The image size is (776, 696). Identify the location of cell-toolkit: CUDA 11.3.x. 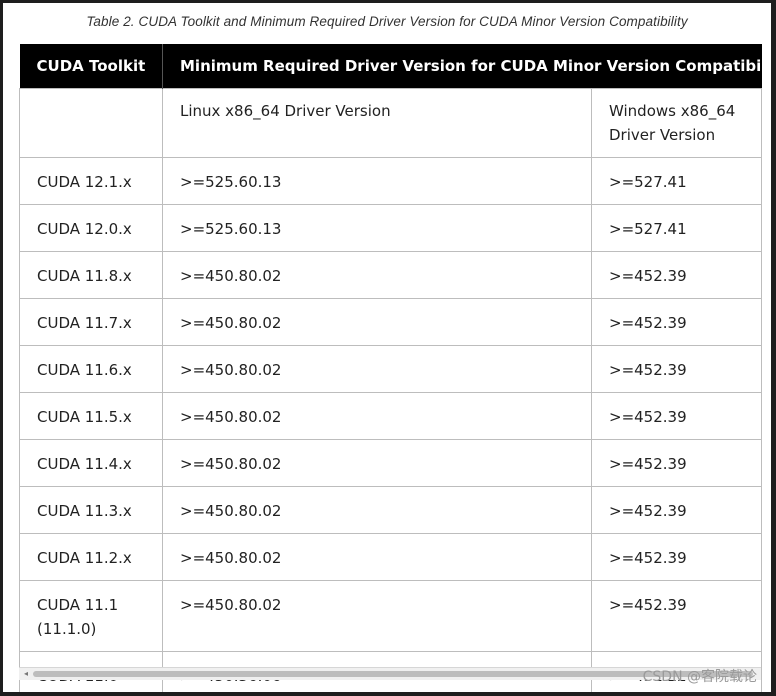
(91, 510).